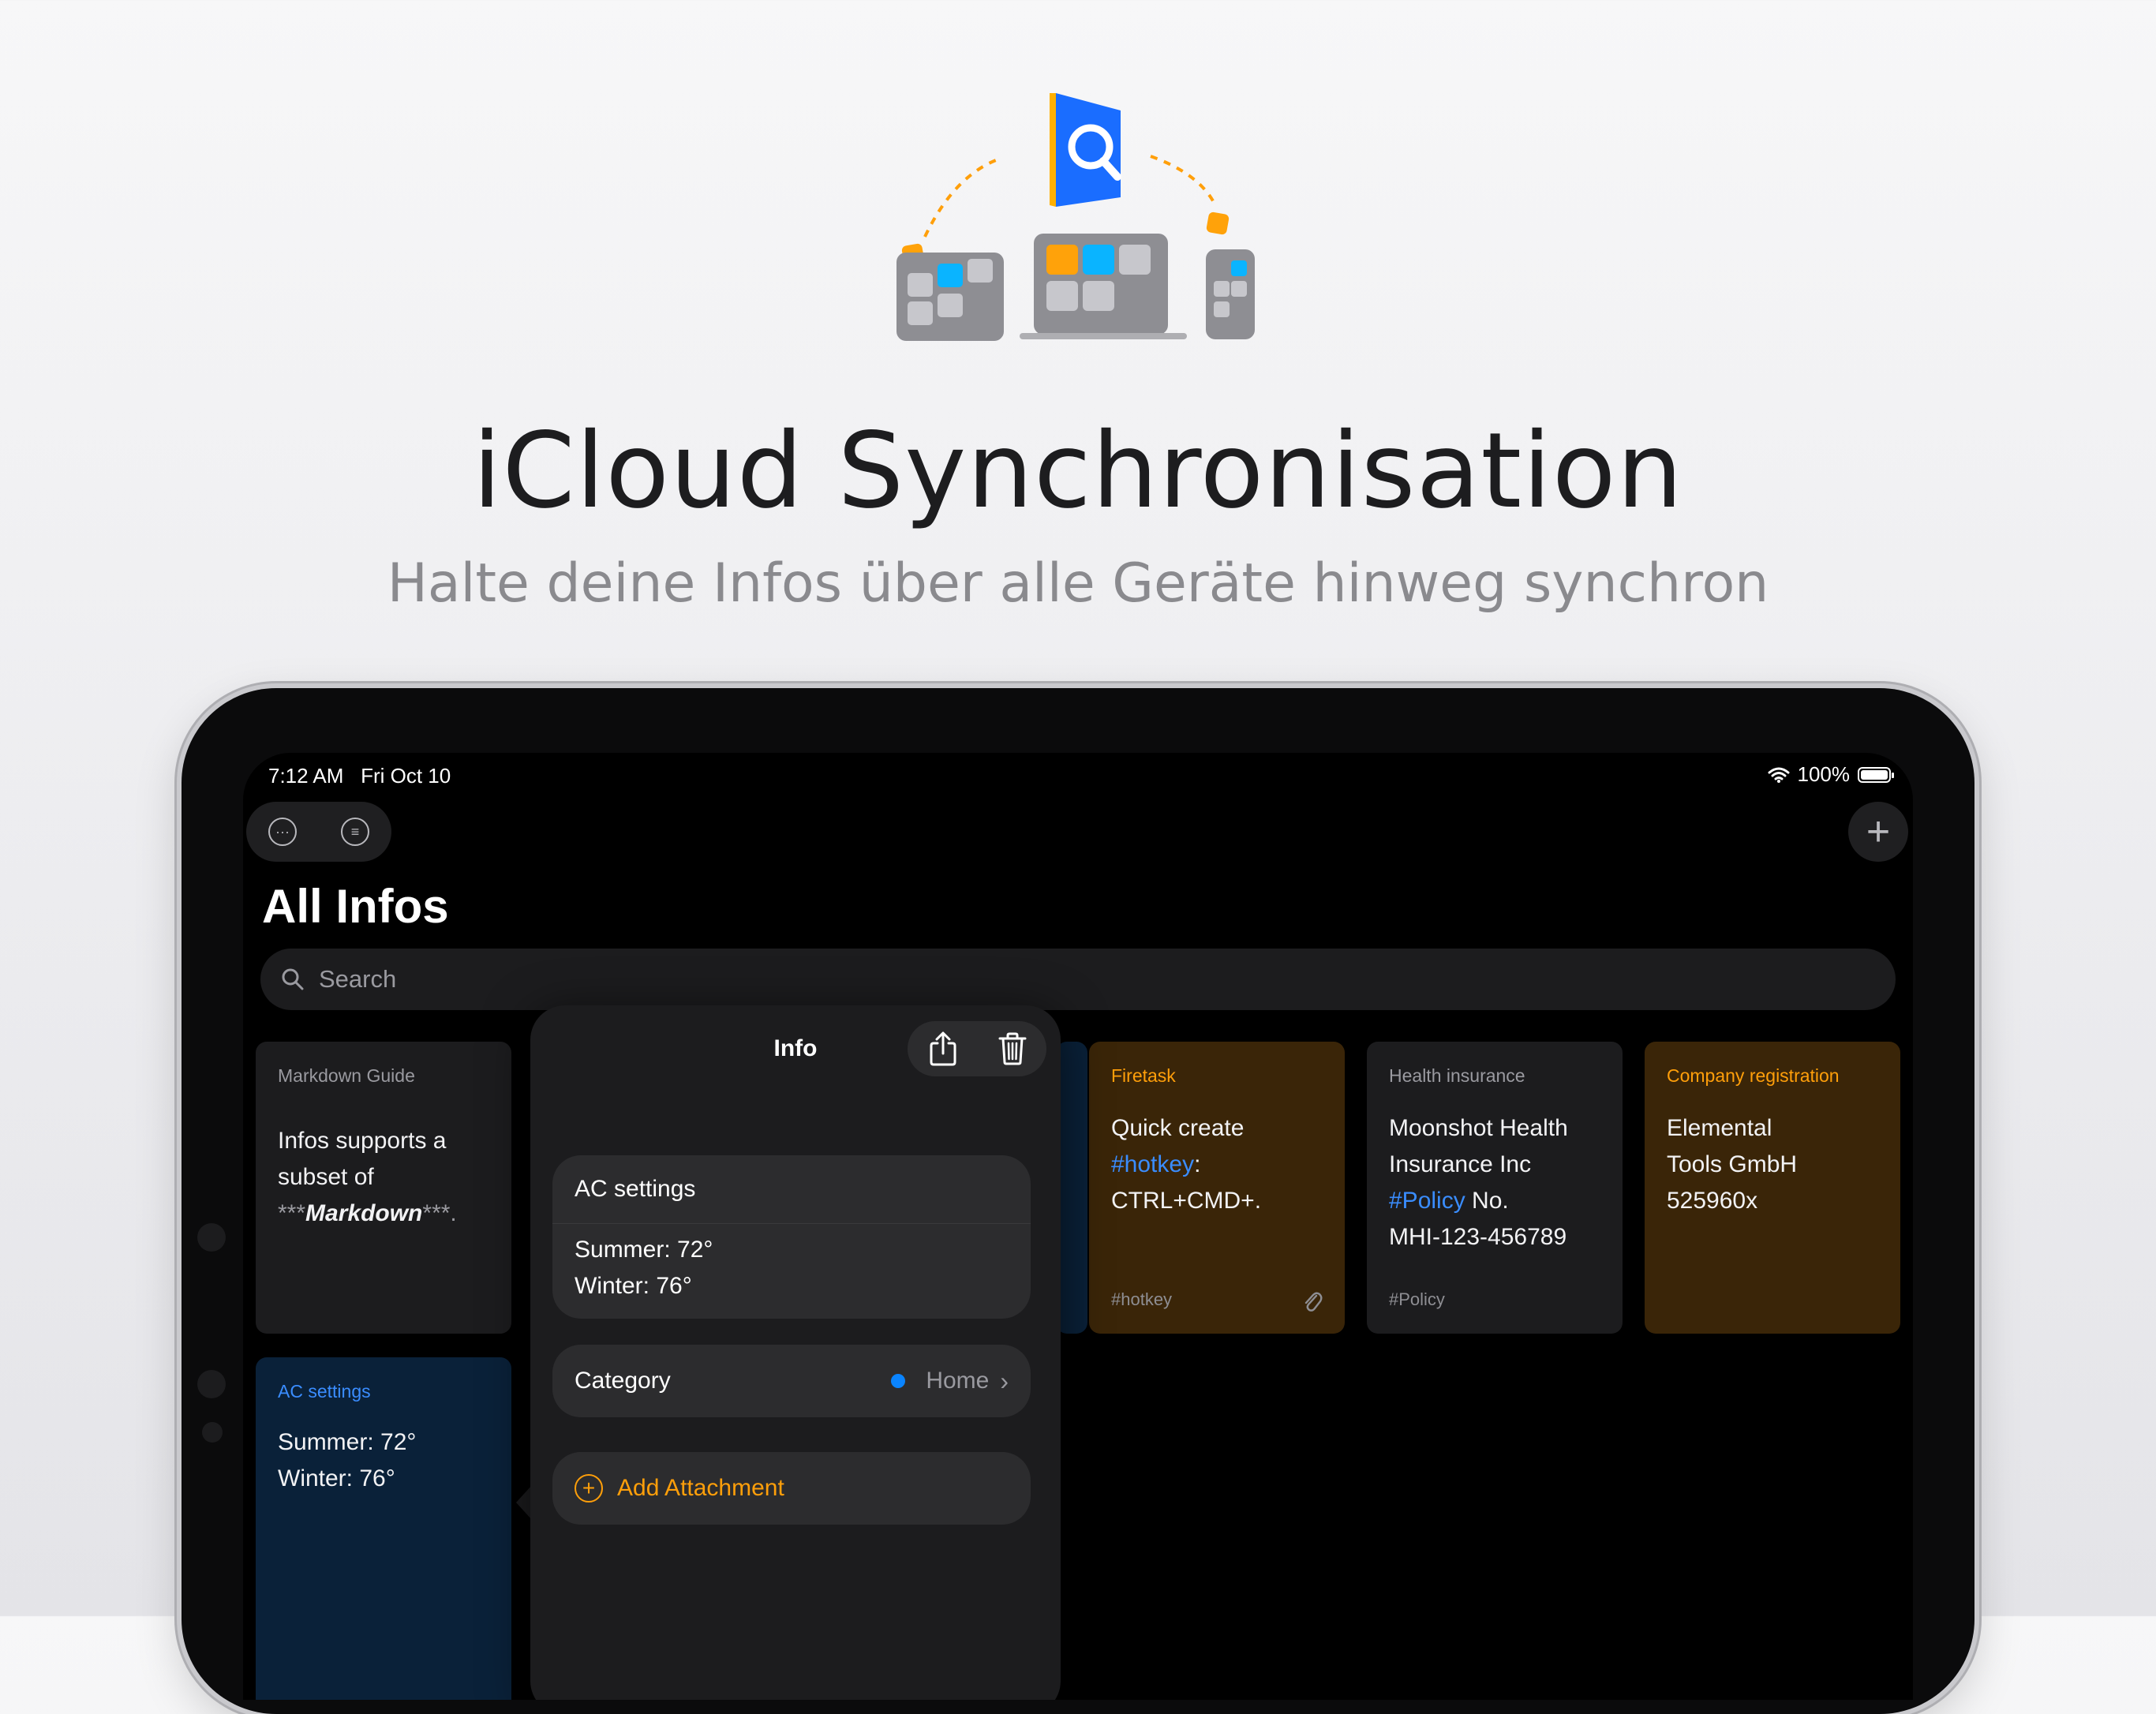  I want to click on category-color-dot, so click(898, 1381).